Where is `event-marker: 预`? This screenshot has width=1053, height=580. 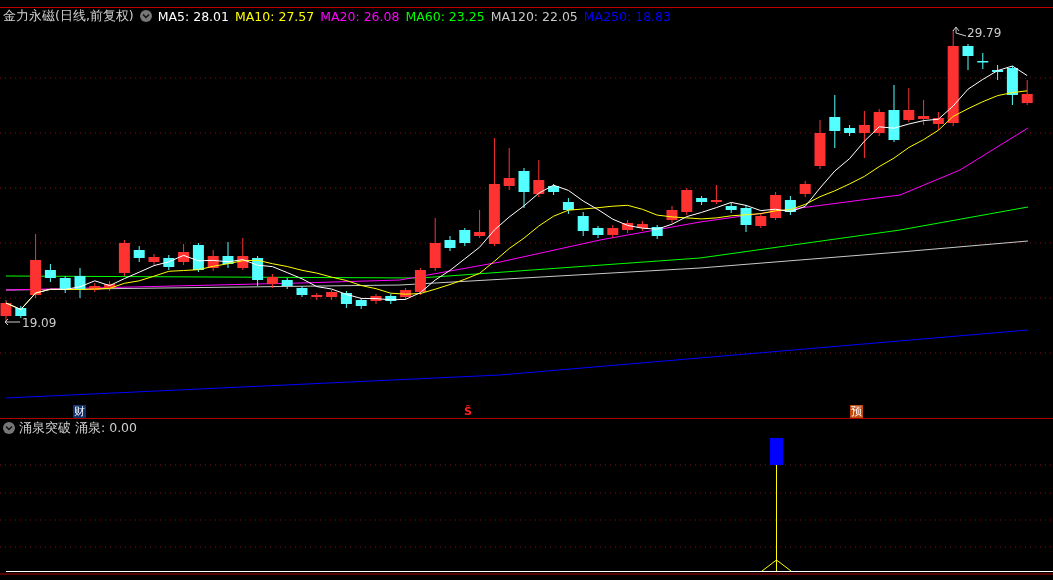 event-marker: 预 is located at coordinates (856, 411).